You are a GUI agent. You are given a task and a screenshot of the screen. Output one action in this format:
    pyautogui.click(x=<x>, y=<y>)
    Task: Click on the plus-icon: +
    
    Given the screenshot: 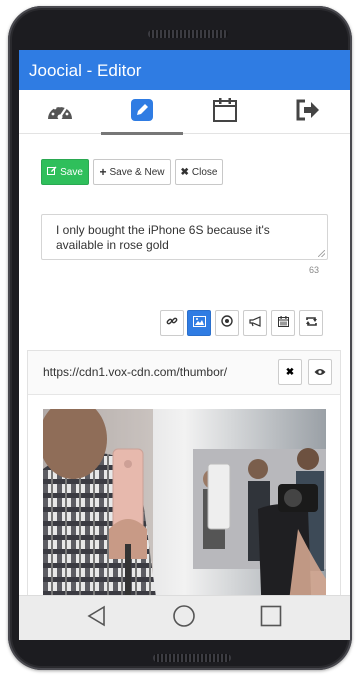 What is the action you would take?
    pyautogui.click(x=103, y=172)
    